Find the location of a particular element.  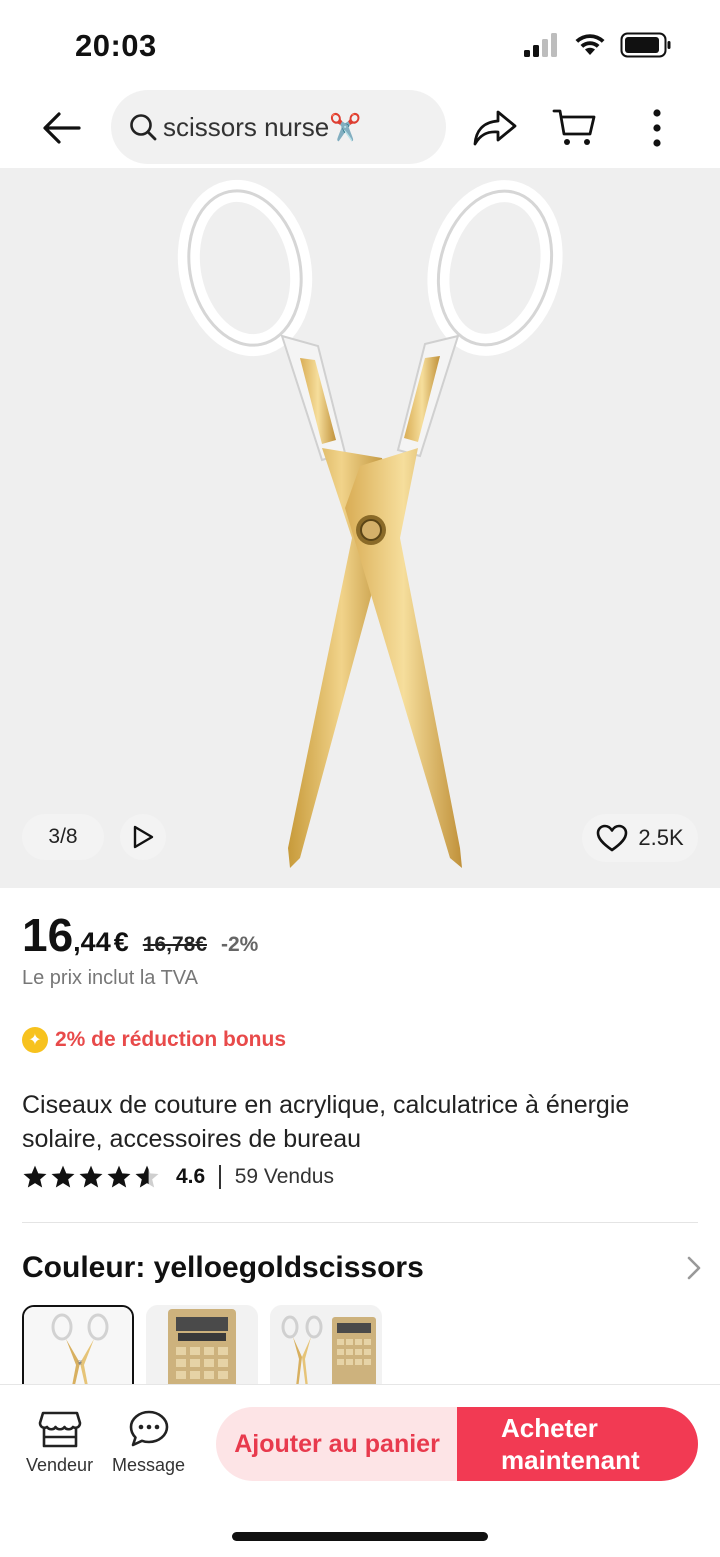

bonus-text: 2% de réduction bonus is located at coordinates (171, 1039).